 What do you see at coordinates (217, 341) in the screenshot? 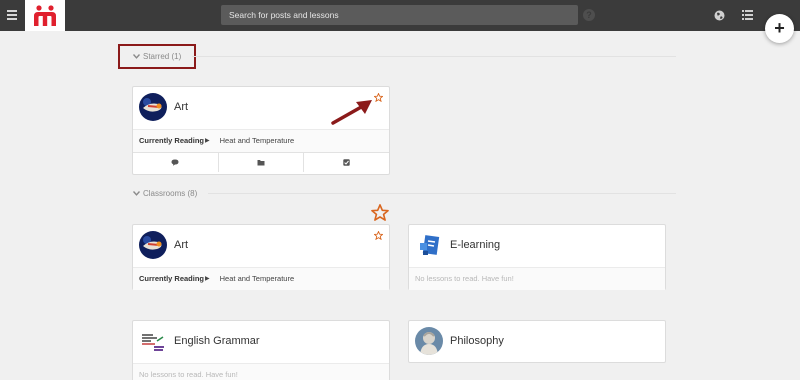
I see `card-title: English Grammar` at bounding box center [217, 341].